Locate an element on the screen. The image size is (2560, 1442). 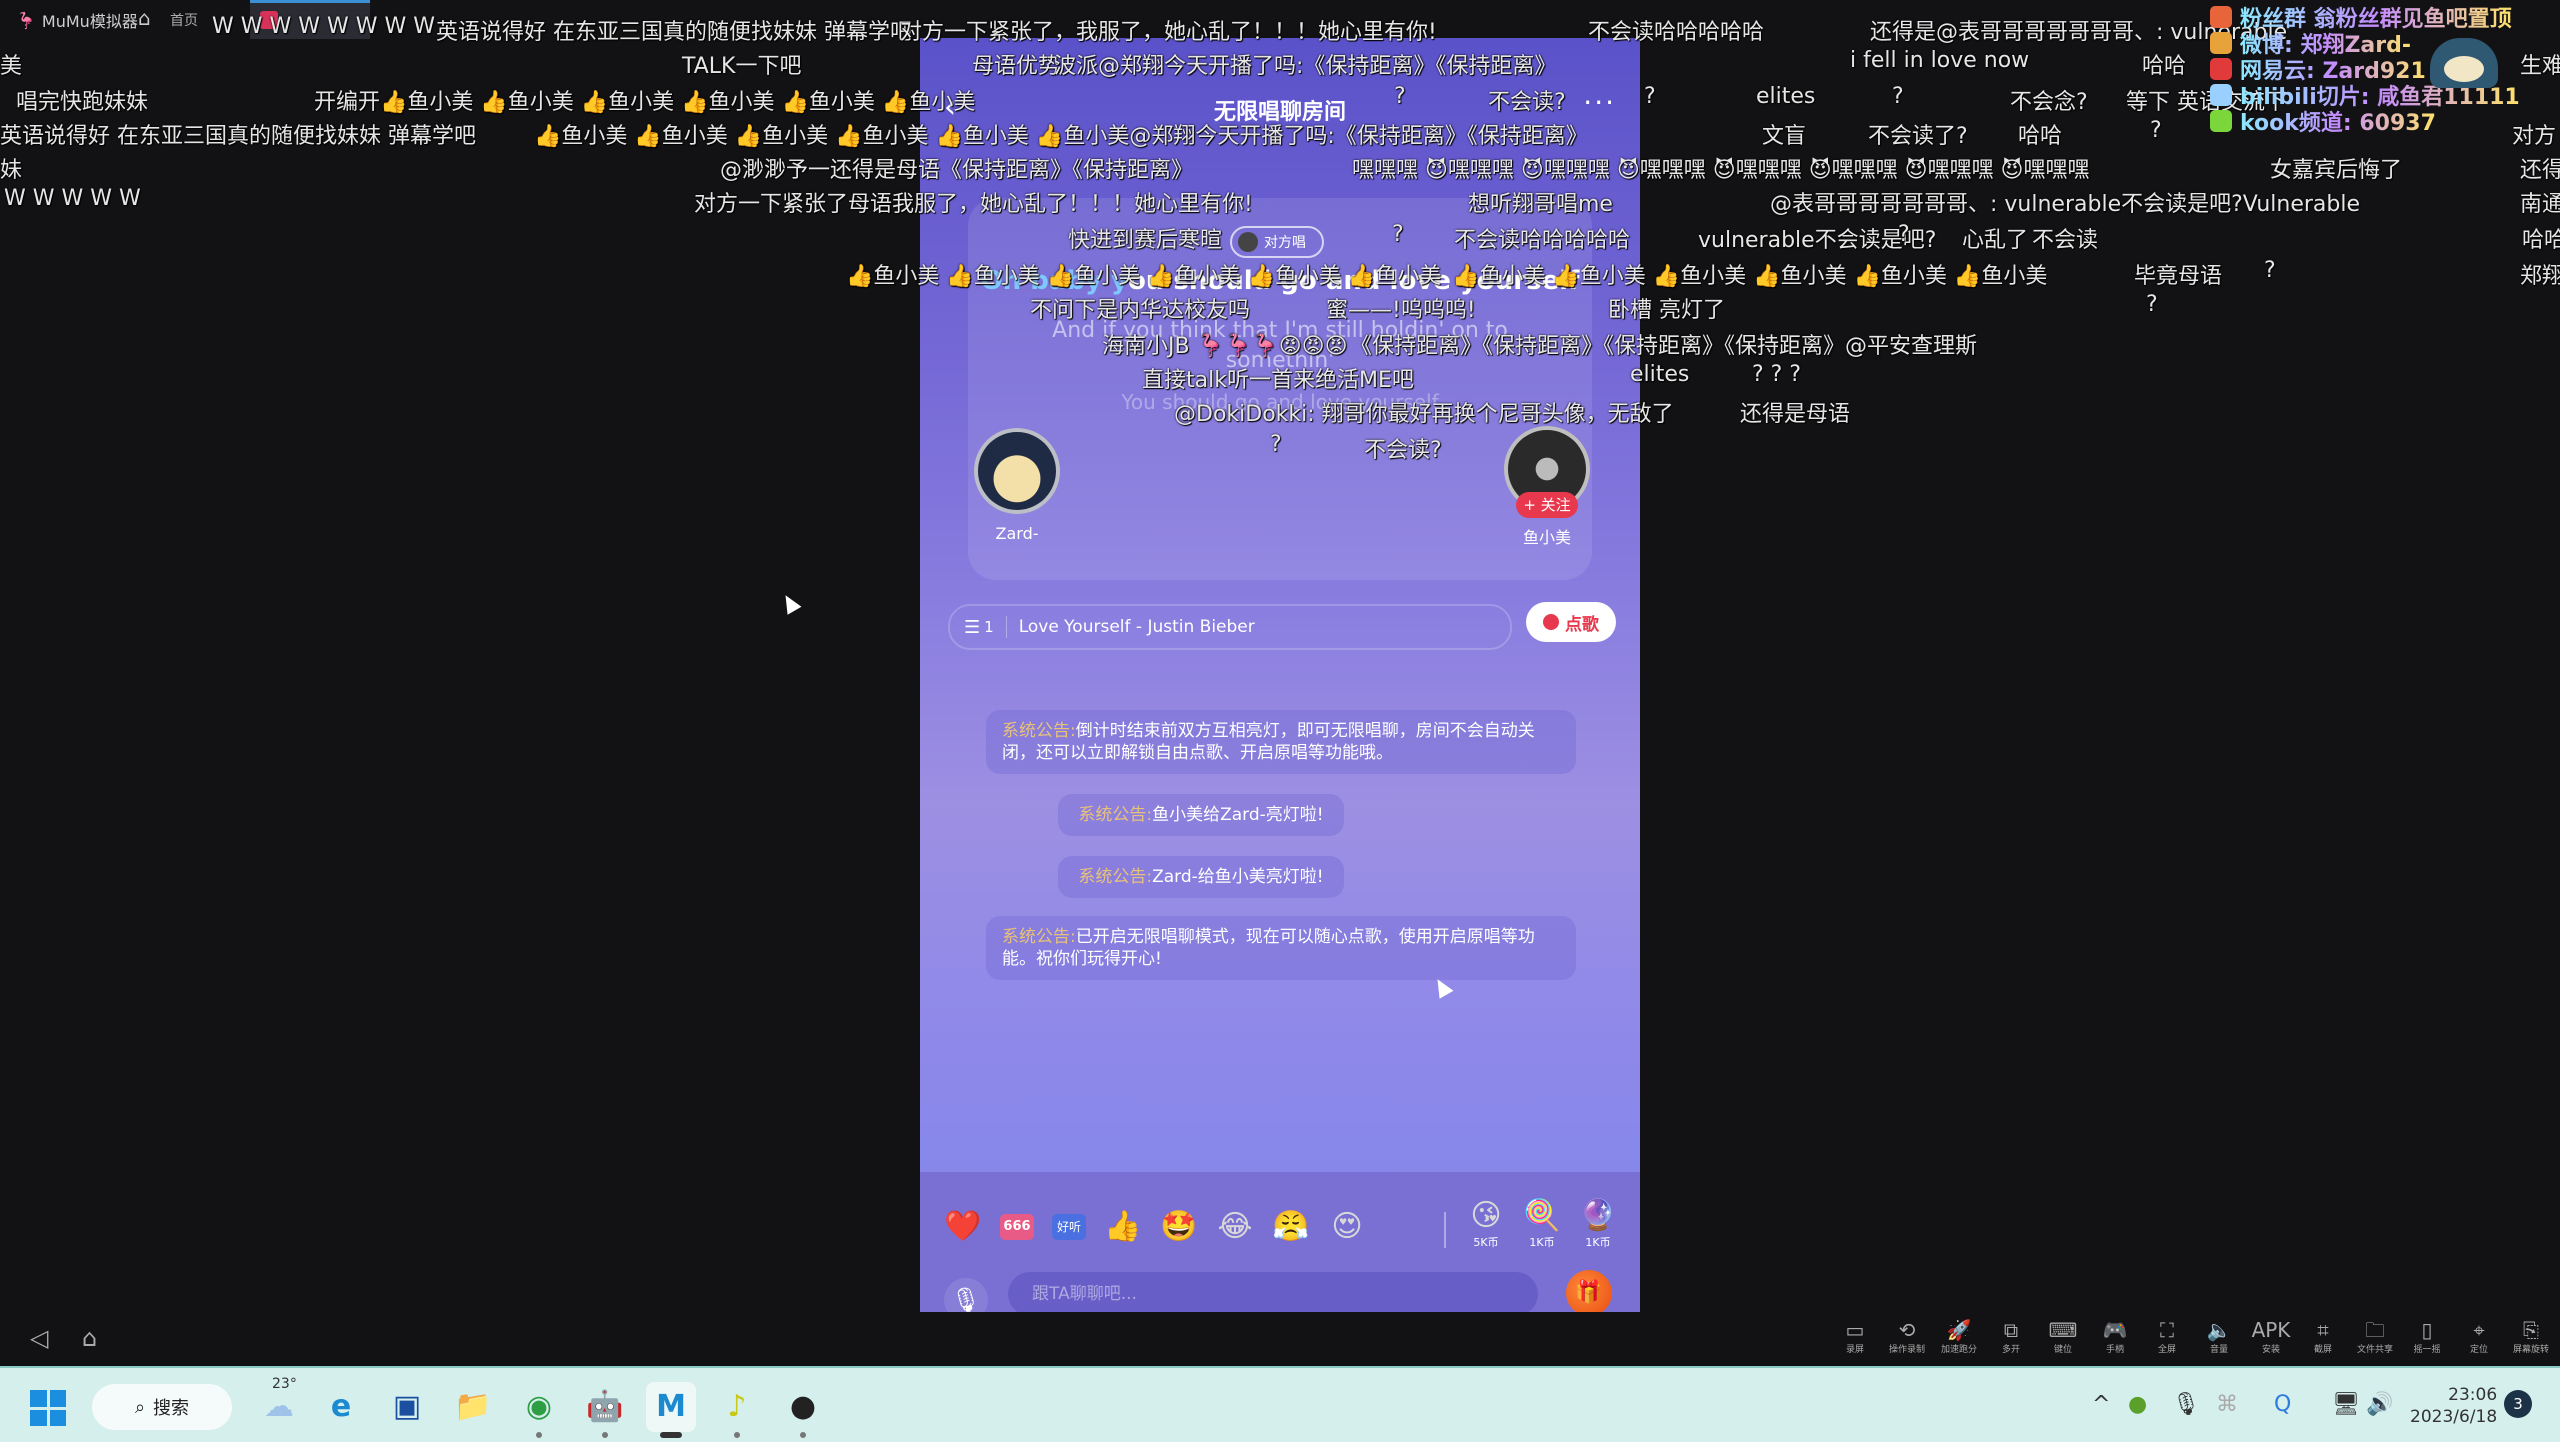
chat-input is located at coordinates (1273, 1292).